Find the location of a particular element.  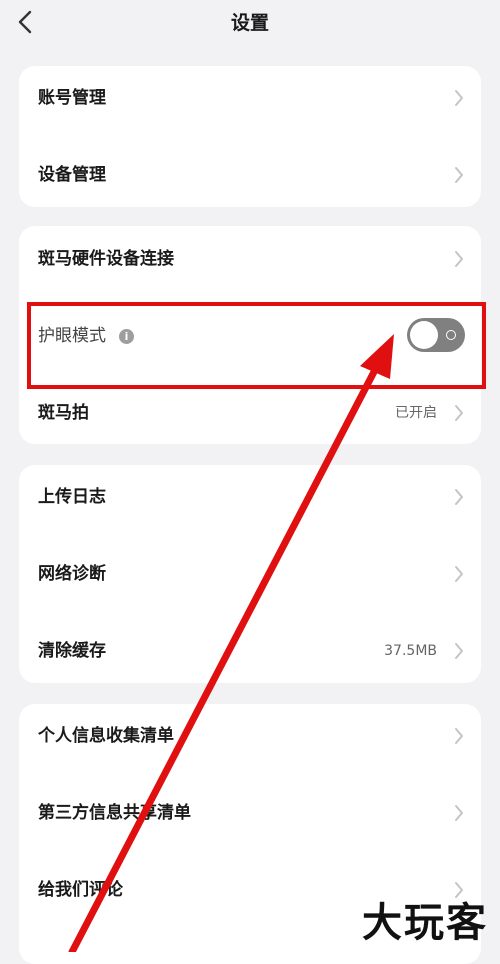

row-zebra-camera: 斑马拍 已开启 is located at coordinates (250, 413).